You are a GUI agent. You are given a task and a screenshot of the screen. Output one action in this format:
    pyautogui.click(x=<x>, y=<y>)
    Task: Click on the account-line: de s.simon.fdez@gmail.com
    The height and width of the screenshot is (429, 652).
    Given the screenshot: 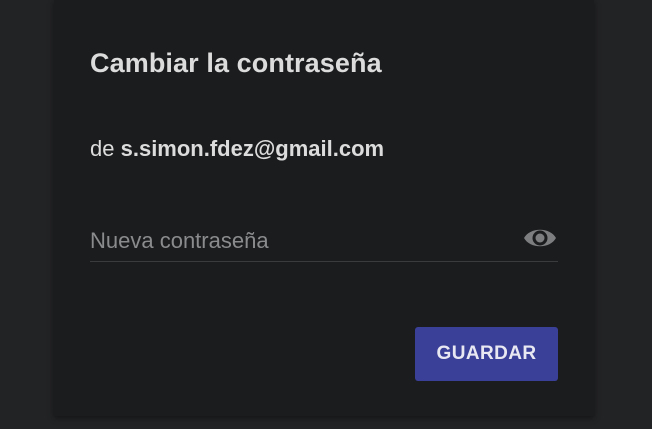 What is the action you would take?
    pyautogui.click(x=237, y=149)
    